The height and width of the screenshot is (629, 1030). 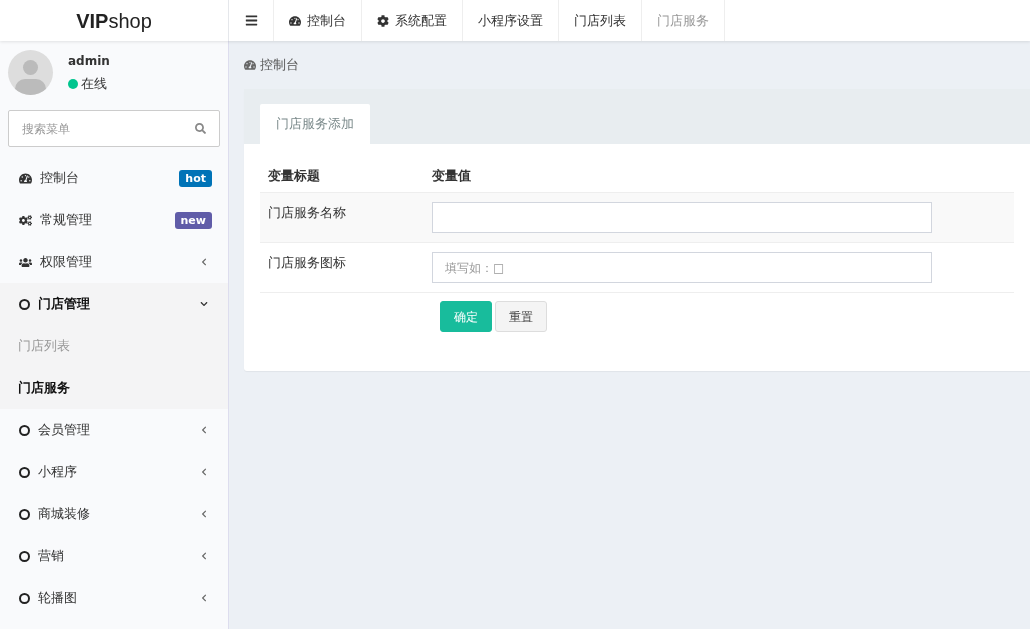 I want to click on sidebar-item: 常规管理 new, so click(x=114, y=220).